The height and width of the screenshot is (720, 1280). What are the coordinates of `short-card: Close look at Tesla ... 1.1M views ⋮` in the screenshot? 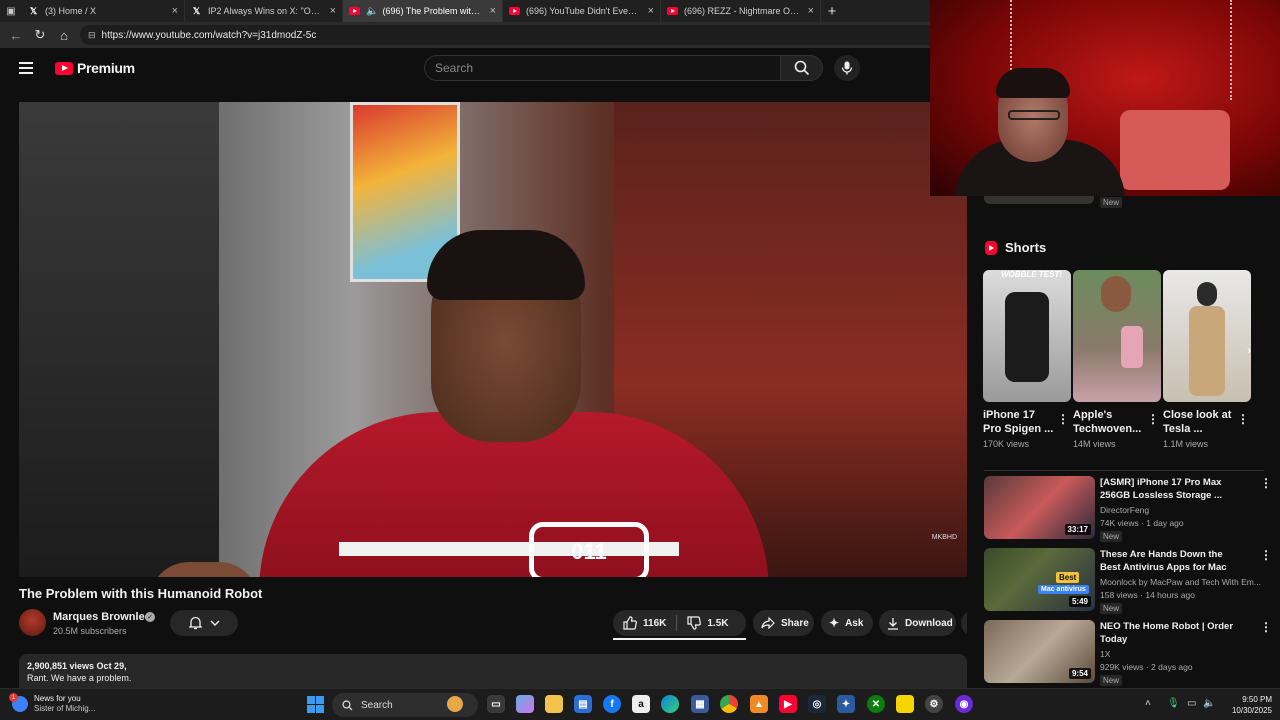 It's located at (1207, 359).